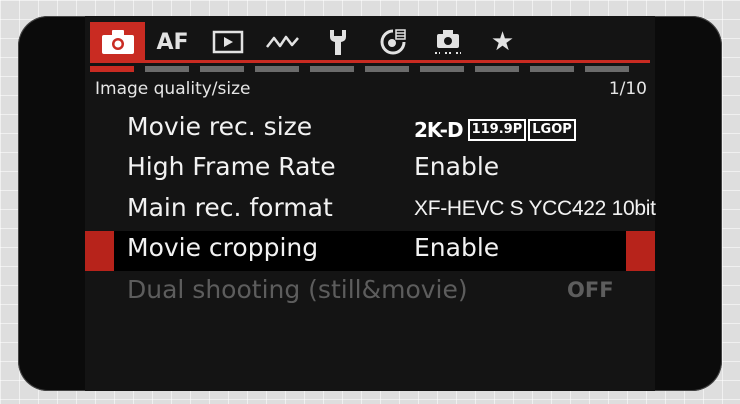 This screenshot has height=404, width=740. Describe the element at coordinates (627, 89) in the screenshot. I see `page-number: 1/10` at that location.